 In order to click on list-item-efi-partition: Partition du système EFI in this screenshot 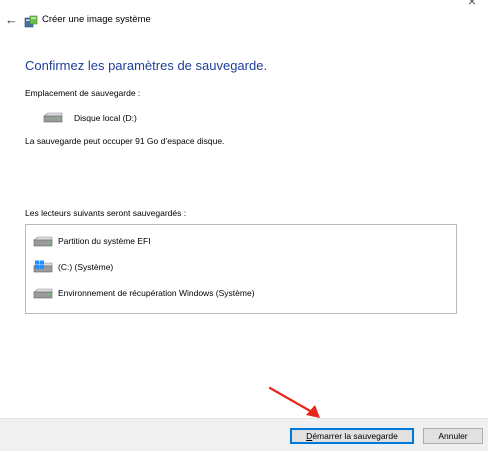, I will do `click(91, 241)`.